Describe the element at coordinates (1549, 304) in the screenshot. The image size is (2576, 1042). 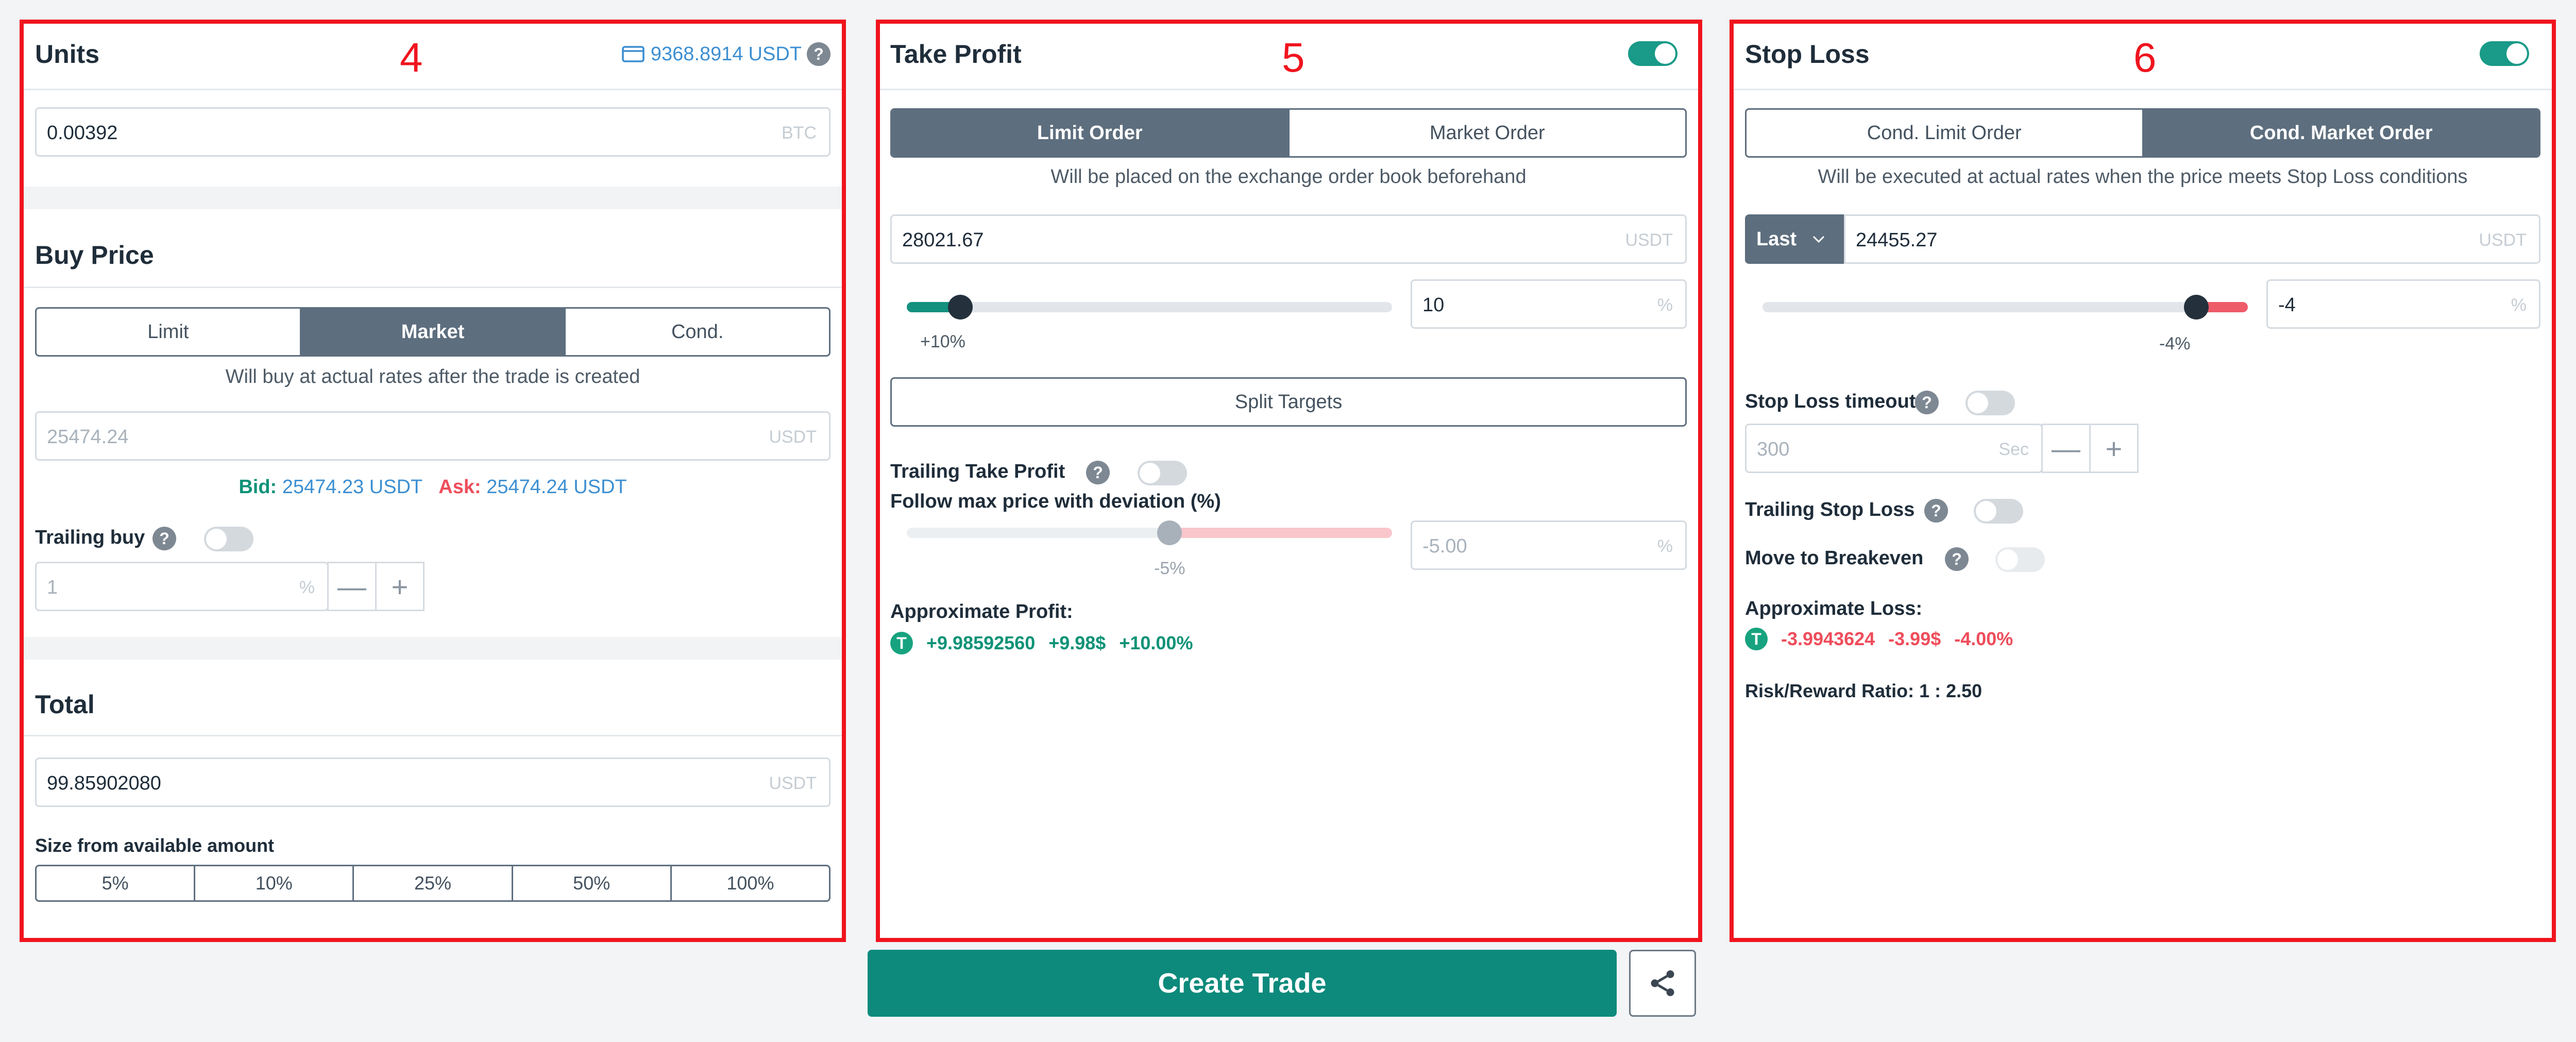
I see `take-profit-percent-input: 10 %` at that location.